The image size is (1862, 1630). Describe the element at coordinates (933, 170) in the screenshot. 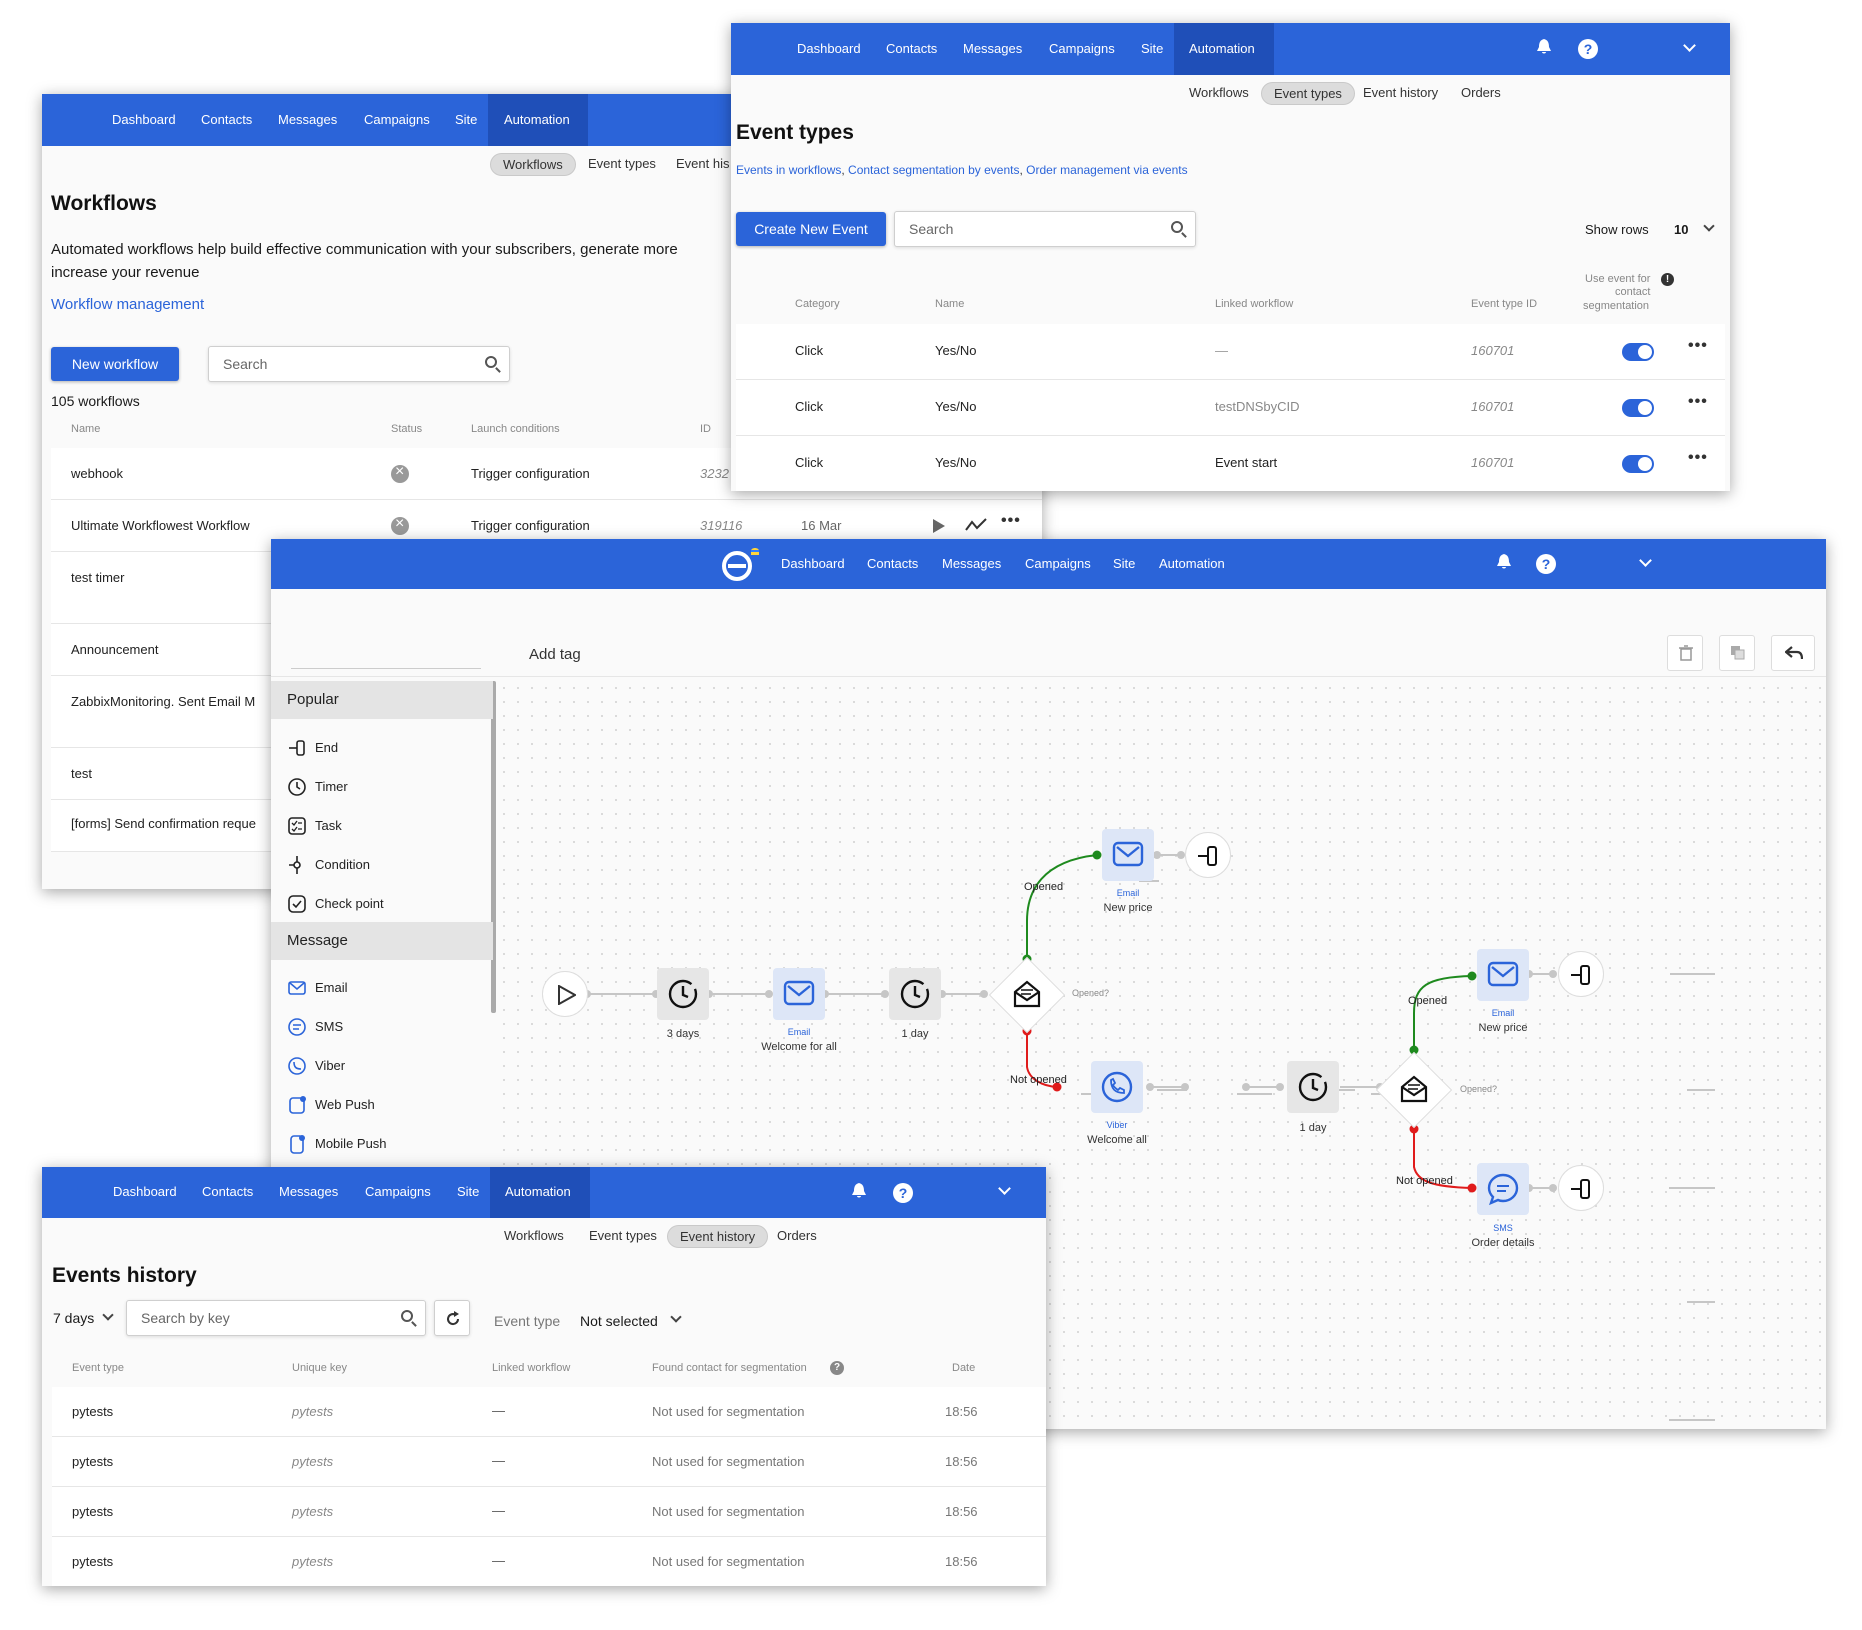

I see `link-contact-segmentation: Contact segmentation by events` at that location.